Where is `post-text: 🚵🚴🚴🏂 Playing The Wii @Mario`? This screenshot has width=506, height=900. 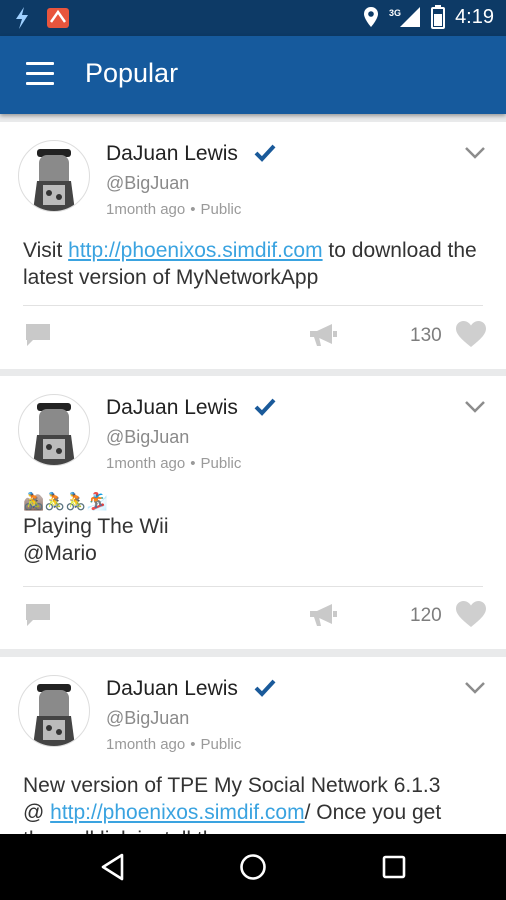
post-text: 🚵🚴🚴🏂 Playing The Wii @Mario is located at coordinates (258, 529).